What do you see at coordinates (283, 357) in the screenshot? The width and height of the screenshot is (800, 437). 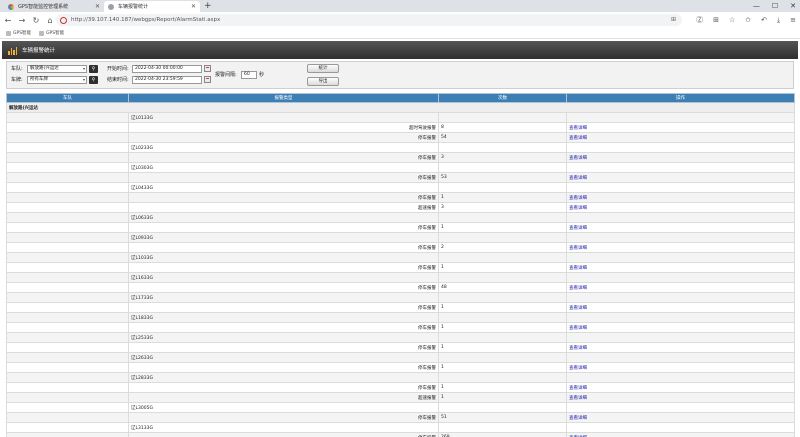 I see `cell-plate: 辽L2633G` at bounding box center [283, 357].